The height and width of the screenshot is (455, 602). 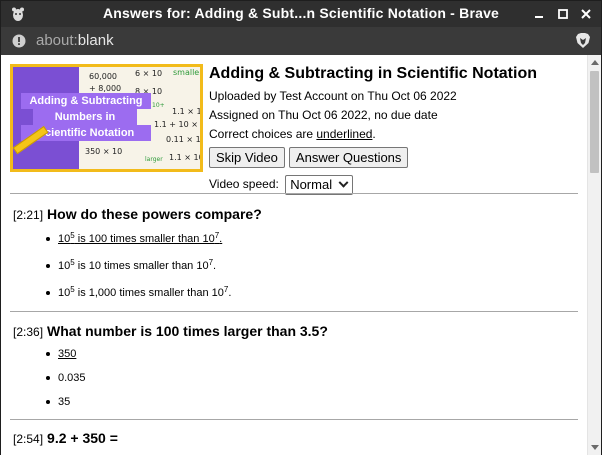 What do you see at coordinates (64, 402) in the screenshot?
I see `choice-text: 35` at bounding box center [64, 402].